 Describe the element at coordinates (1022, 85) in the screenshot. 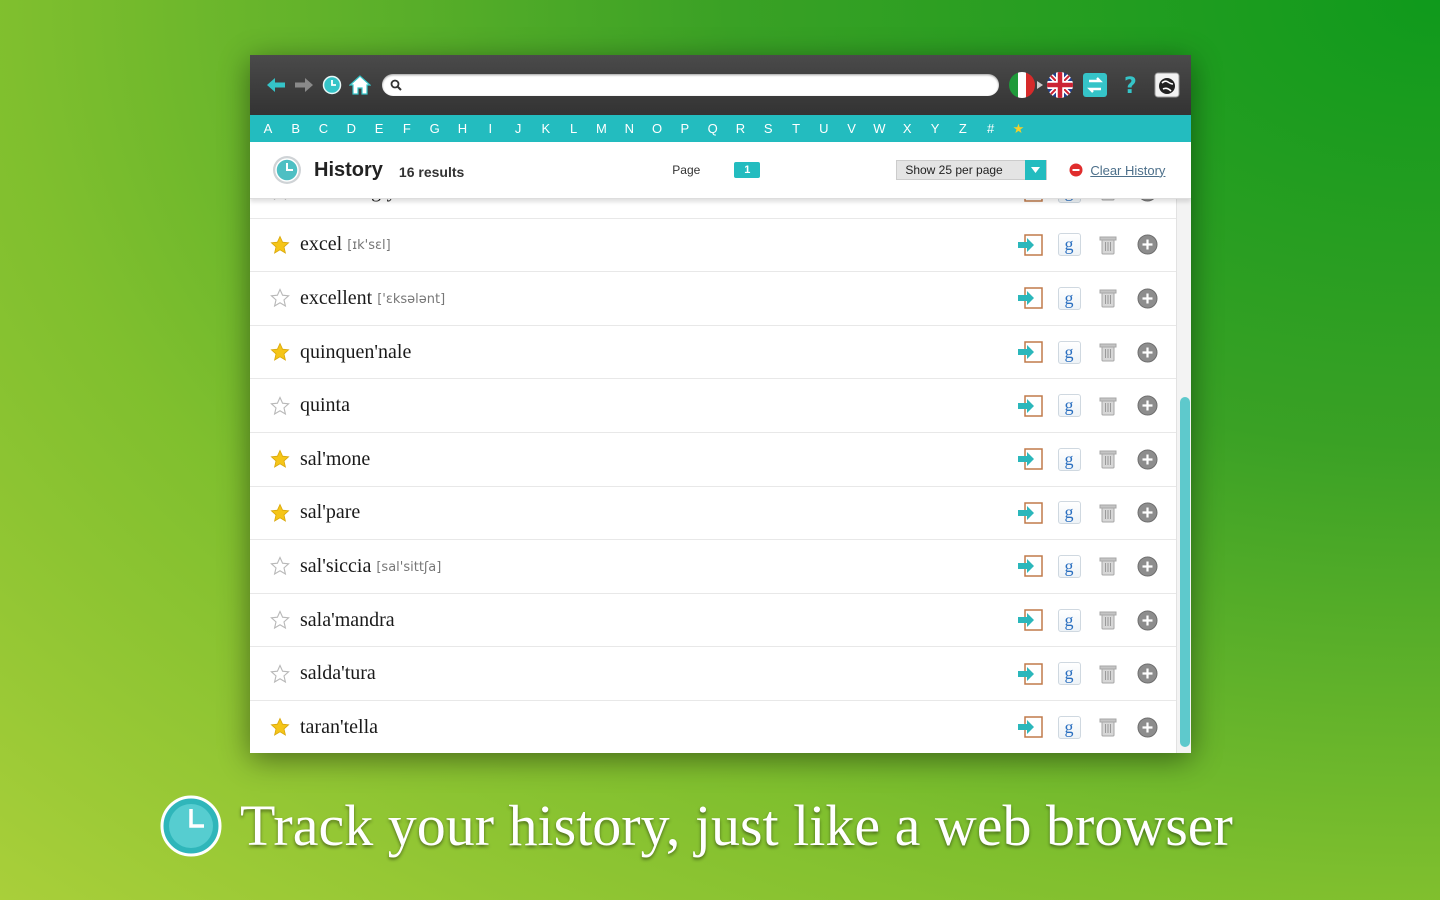

I see `source-language-flag` at that location.